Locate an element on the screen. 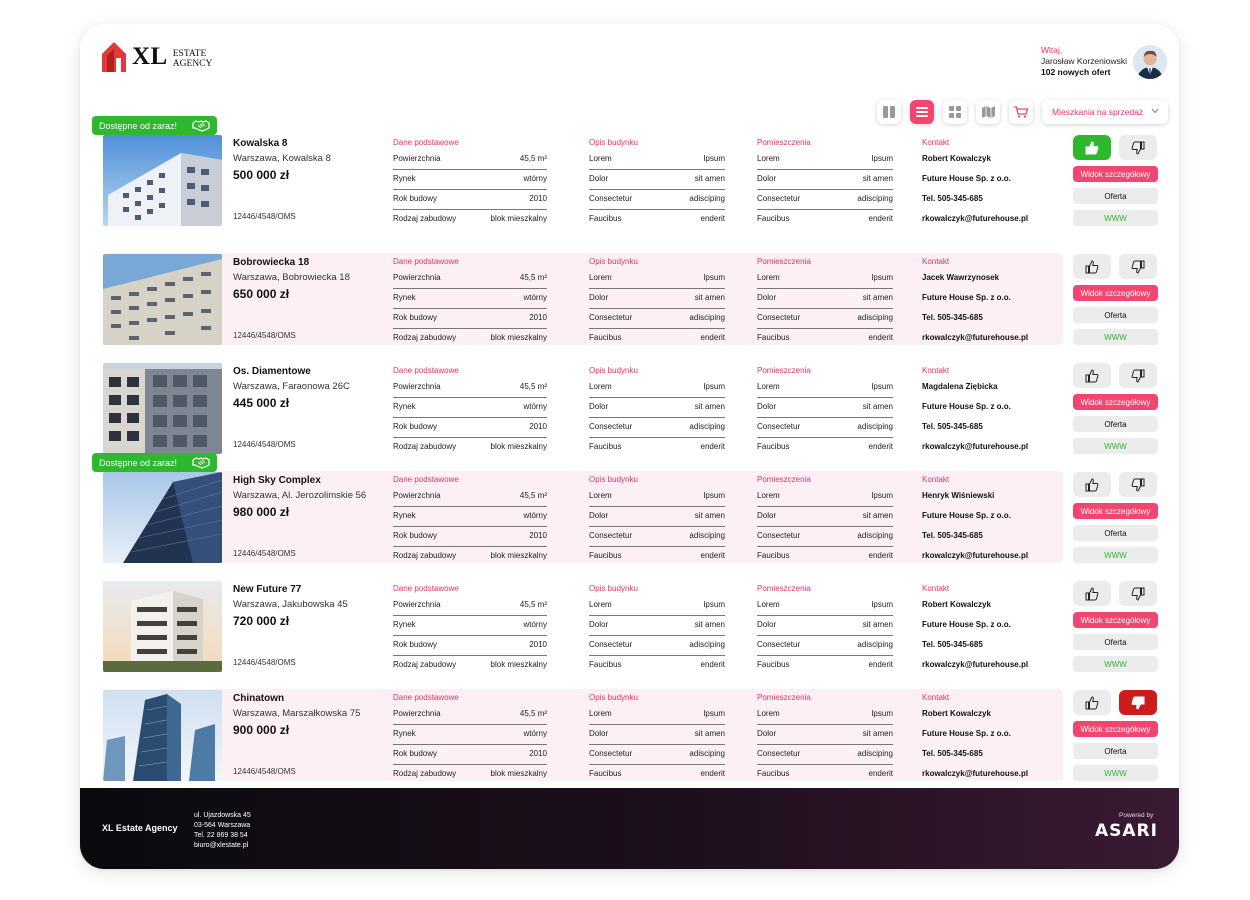  property-price: 650 000 zł is located at coordinates (261, 294).